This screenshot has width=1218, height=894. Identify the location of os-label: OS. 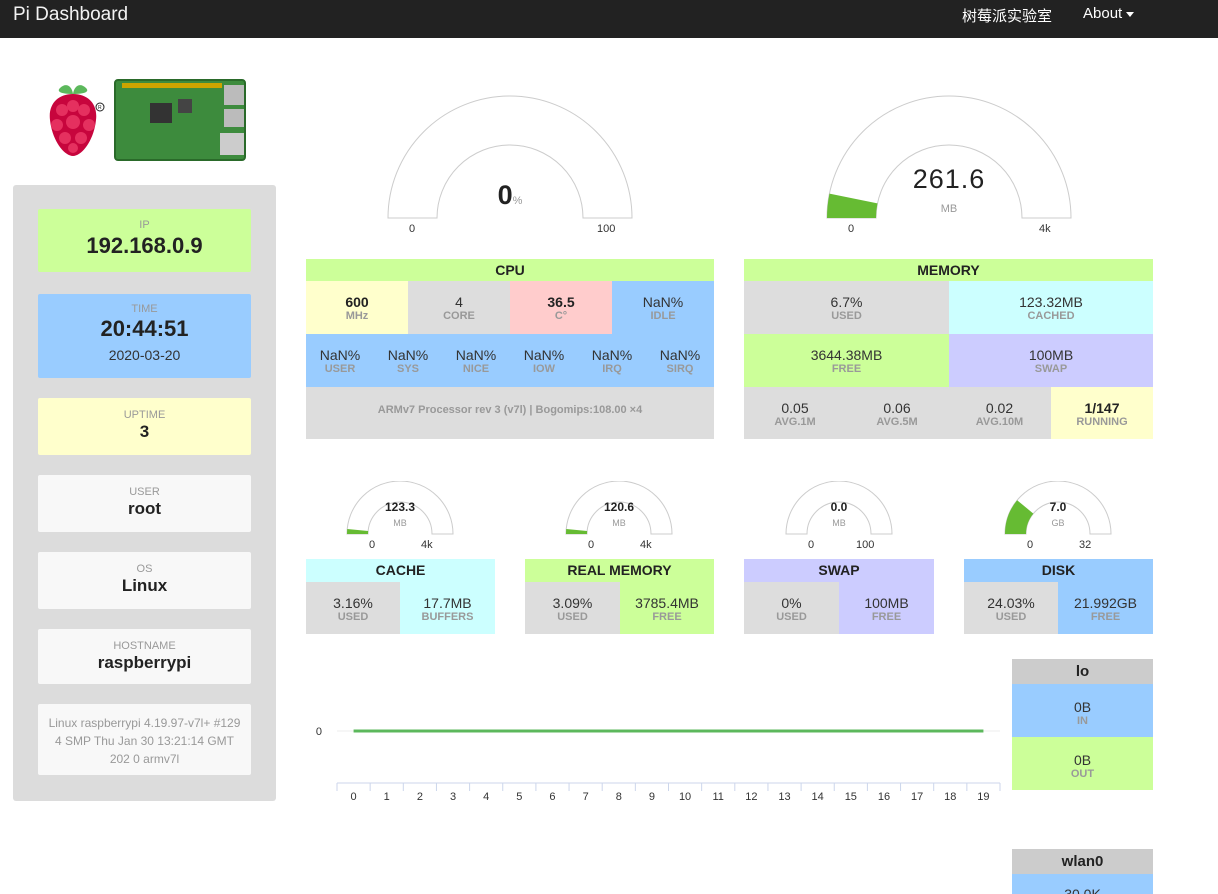
(144, 569).